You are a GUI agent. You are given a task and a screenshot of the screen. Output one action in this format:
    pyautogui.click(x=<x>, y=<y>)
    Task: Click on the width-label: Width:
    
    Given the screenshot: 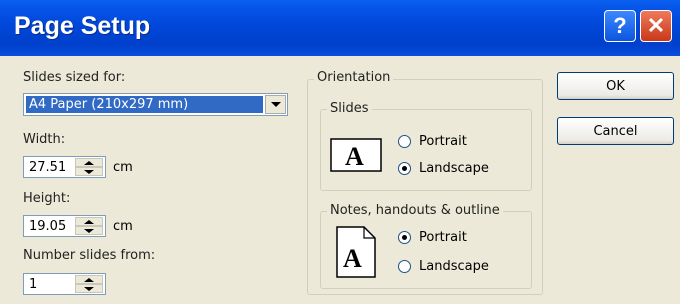 What is the action you would take?
    pyautogui.click(x=44, y=139)
    